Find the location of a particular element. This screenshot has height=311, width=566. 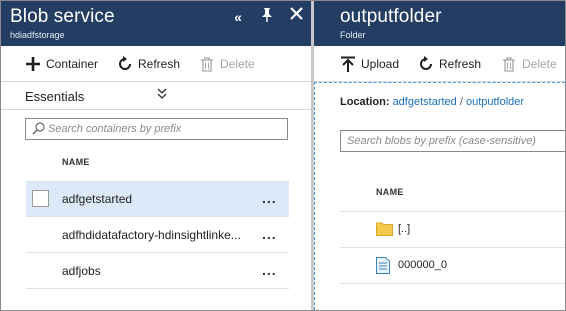

folder-toolbar: Upload Refresh Delete is located at coordinates (439, 64).